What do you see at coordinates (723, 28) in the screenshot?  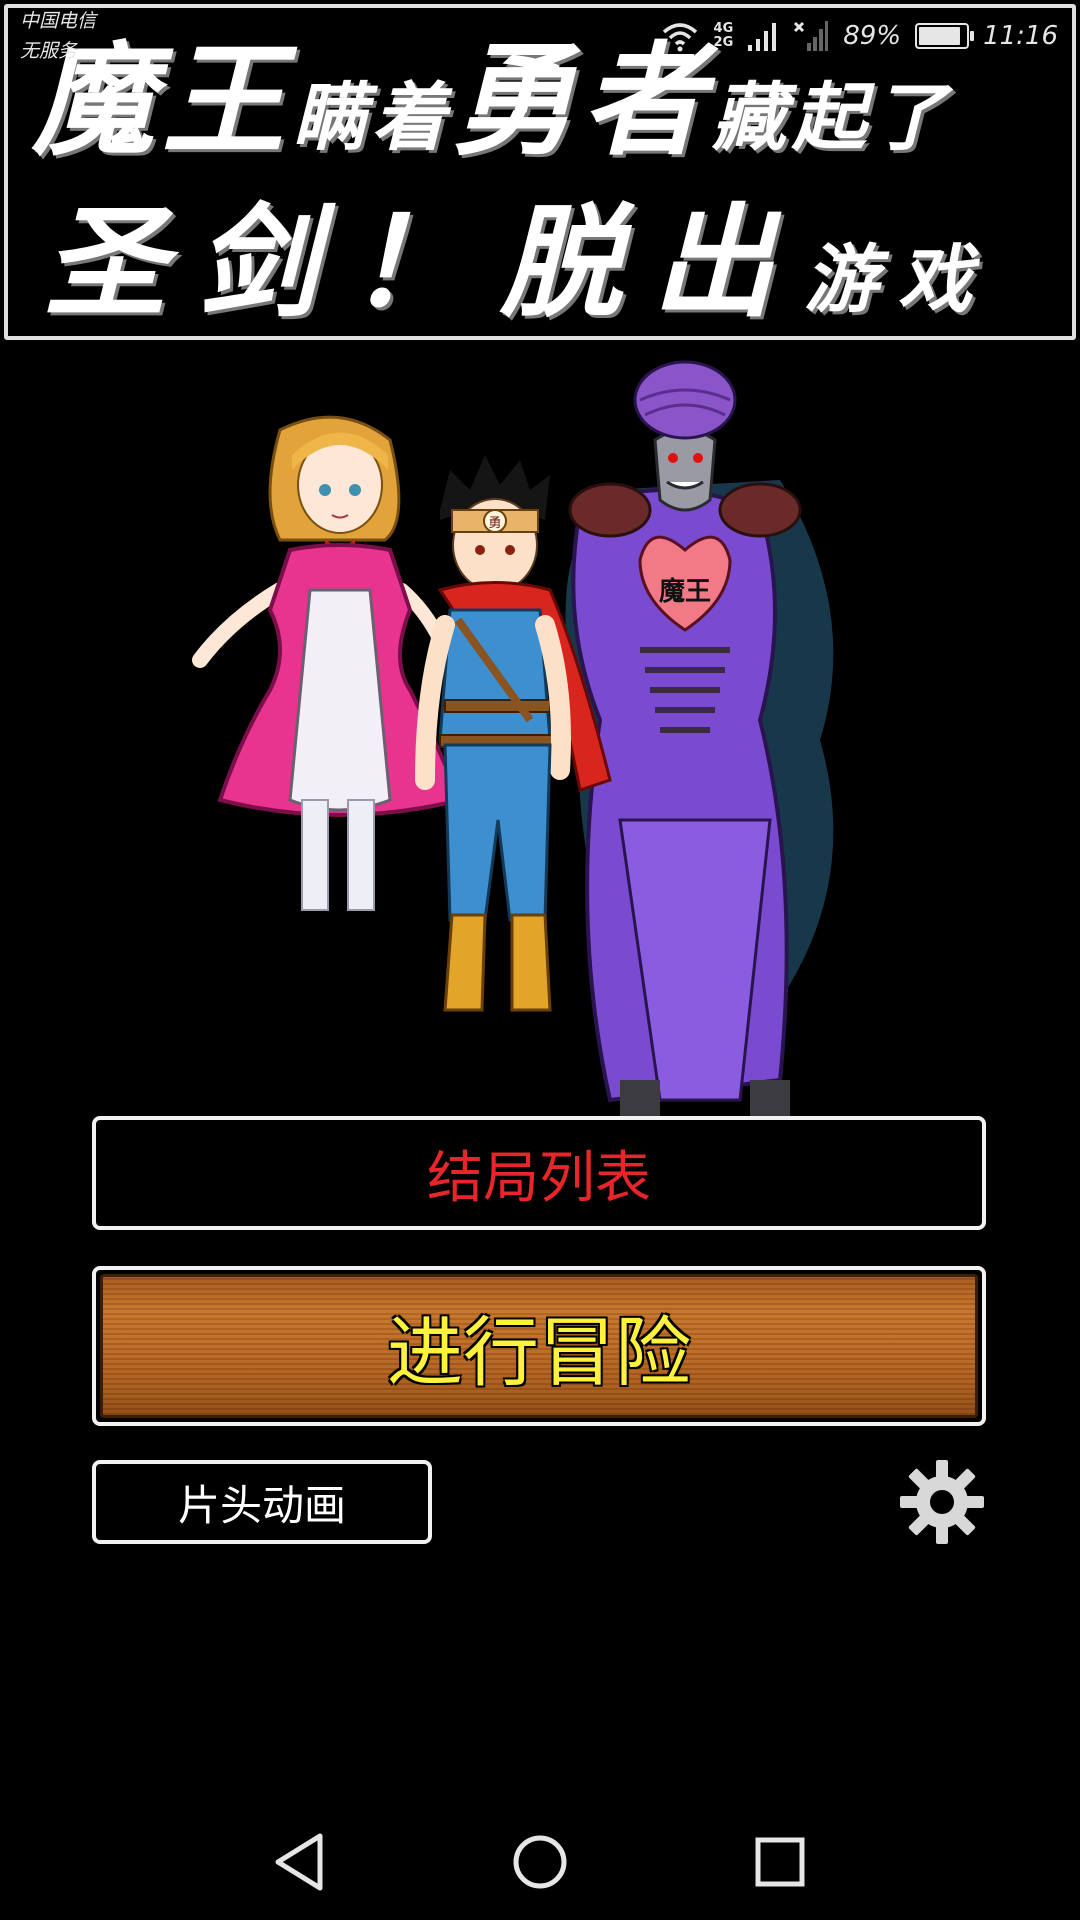 I see `network-type-top: 4G` at bounding box center [723, 28].